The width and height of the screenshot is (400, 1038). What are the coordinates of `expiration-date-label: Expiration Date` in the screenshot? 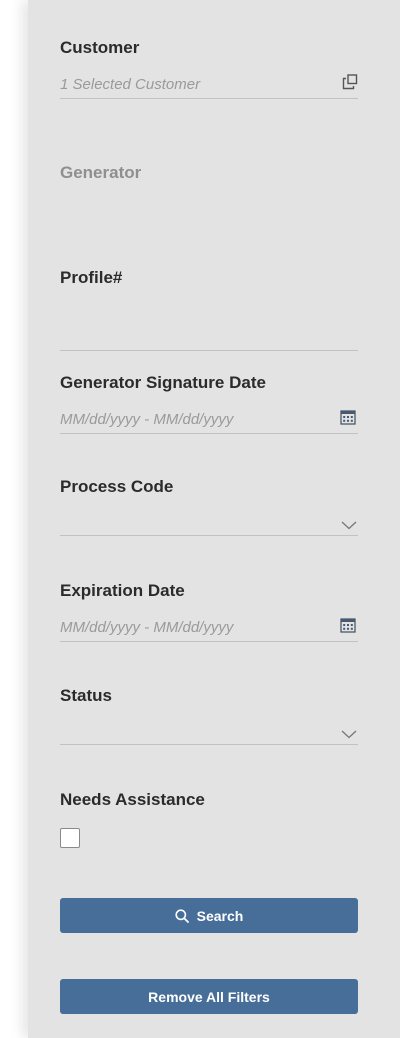 It's located at (122, 590).